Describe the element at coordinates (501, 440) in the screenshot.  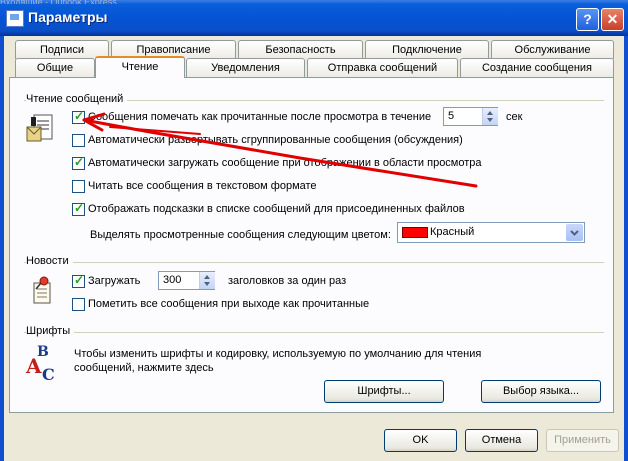
I see `cancel-button: Отмена` at that location.